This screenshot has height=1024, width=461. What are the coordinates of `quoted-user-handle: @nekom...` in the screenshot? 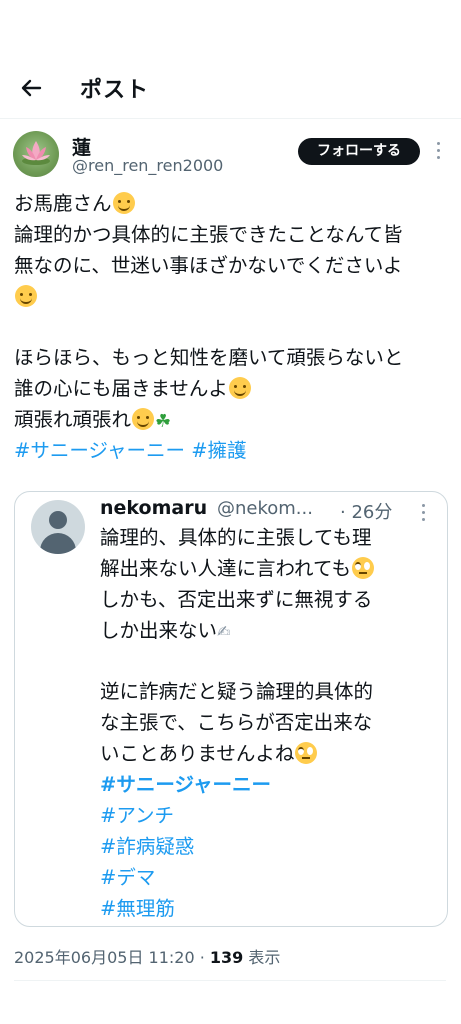 It's located at (265, 508).